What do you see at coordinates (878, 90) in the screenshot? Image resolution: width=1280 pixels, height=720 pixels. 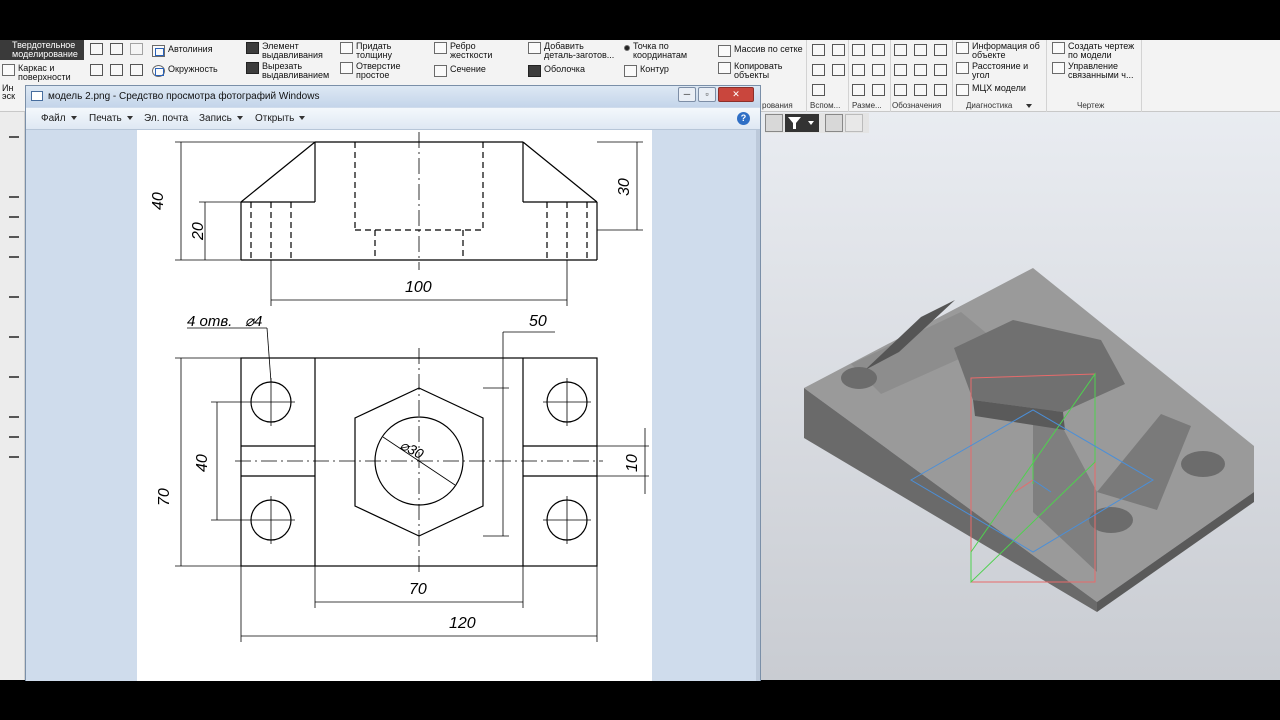 I see `dim-tool-6-icon` at bounding box center [878, 90].